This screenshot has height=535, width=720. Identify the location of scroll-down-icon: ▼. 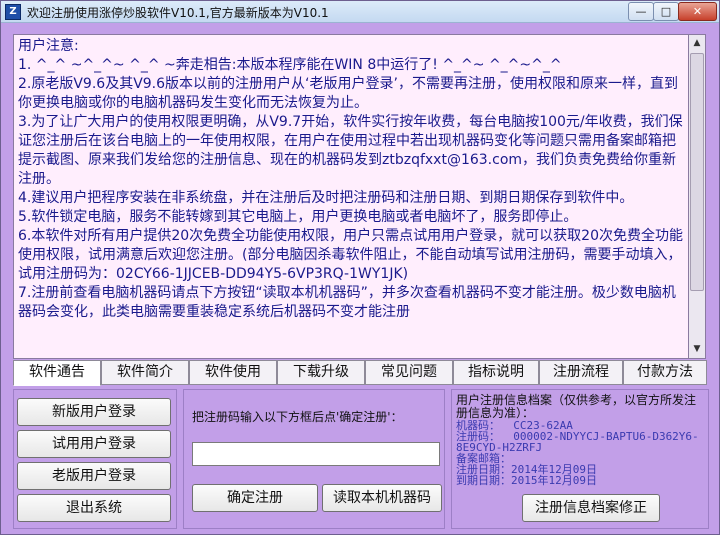
(697, 349).